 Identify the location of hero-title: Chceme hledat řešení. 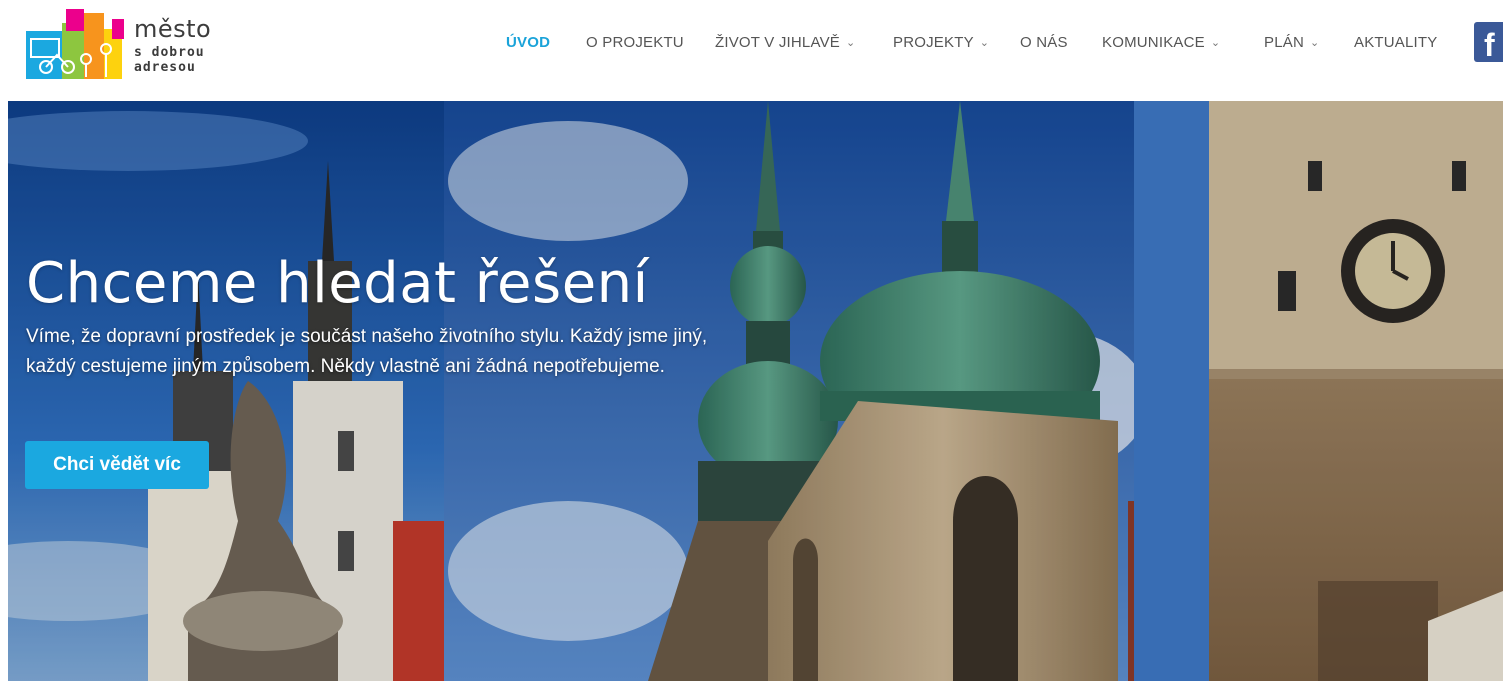
(337, 283).